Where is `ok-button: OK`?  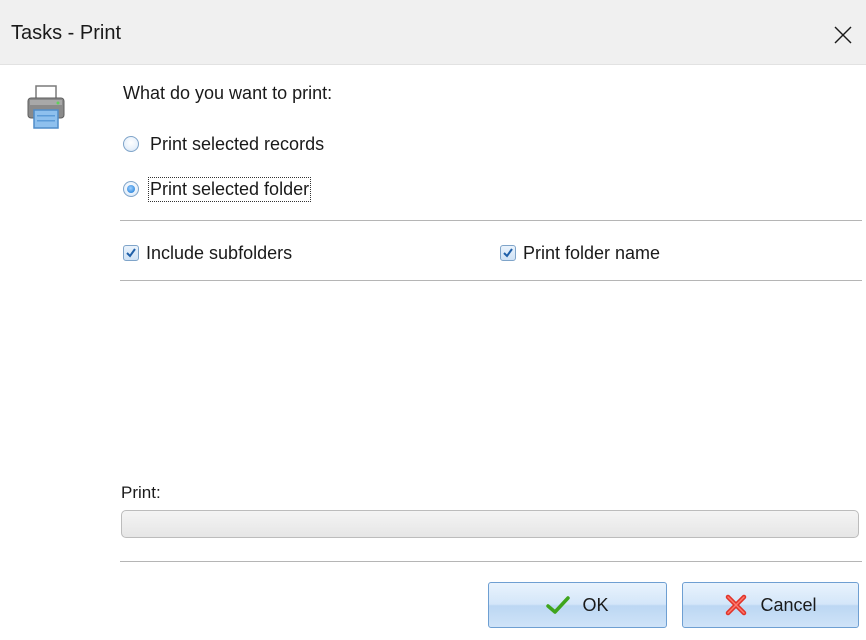
ok-button: OK is located at coordinates (577, 605).